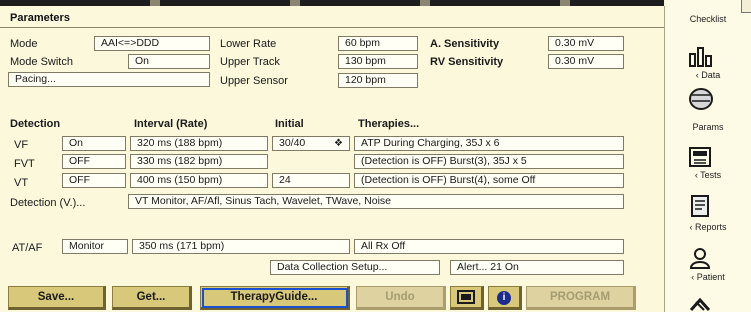  What do you see at coordinates (289, 124) in the screenshot?
I see `initial-header: Initial` at bounding box center [289, 124].